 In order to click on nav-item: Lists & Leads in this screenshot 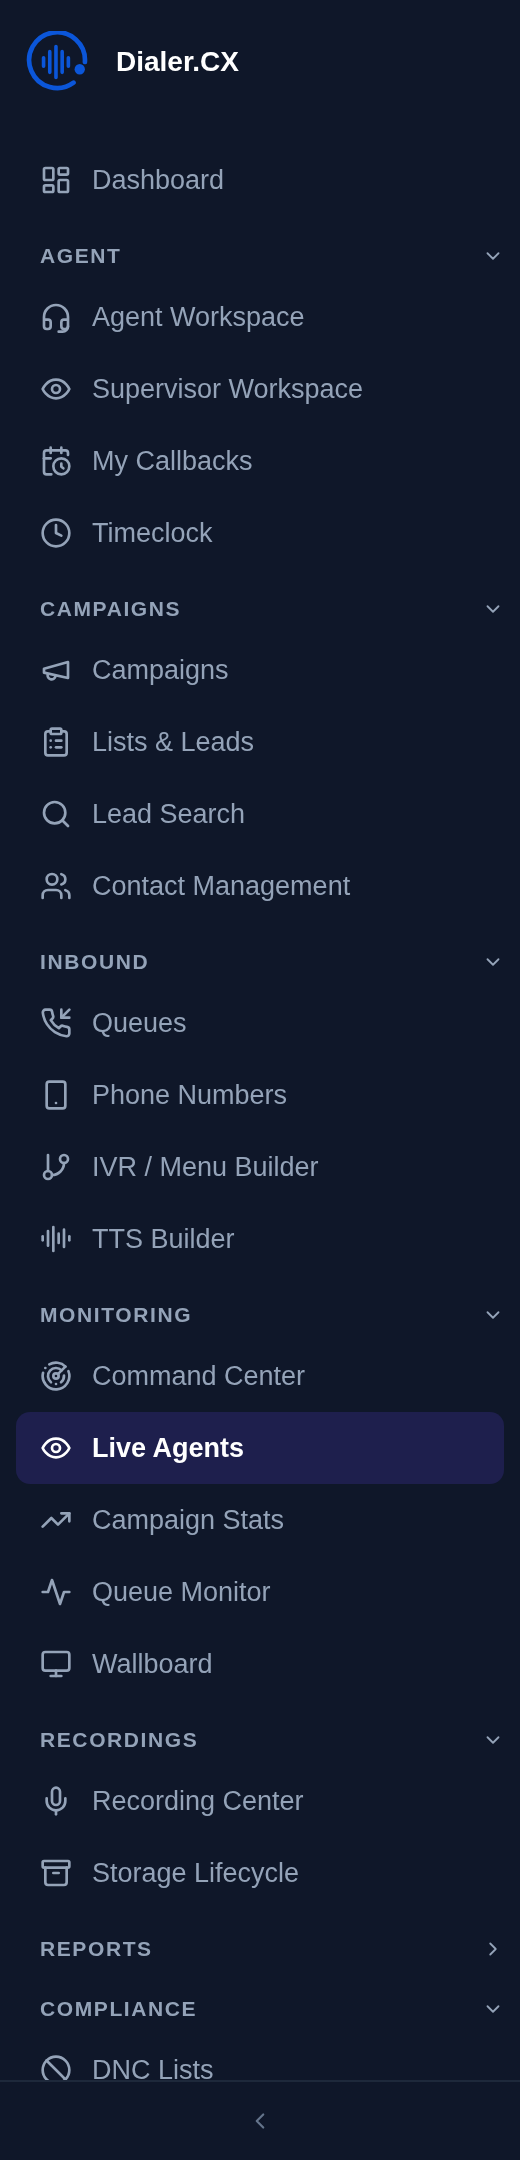, I will do `click(260, 742)`.